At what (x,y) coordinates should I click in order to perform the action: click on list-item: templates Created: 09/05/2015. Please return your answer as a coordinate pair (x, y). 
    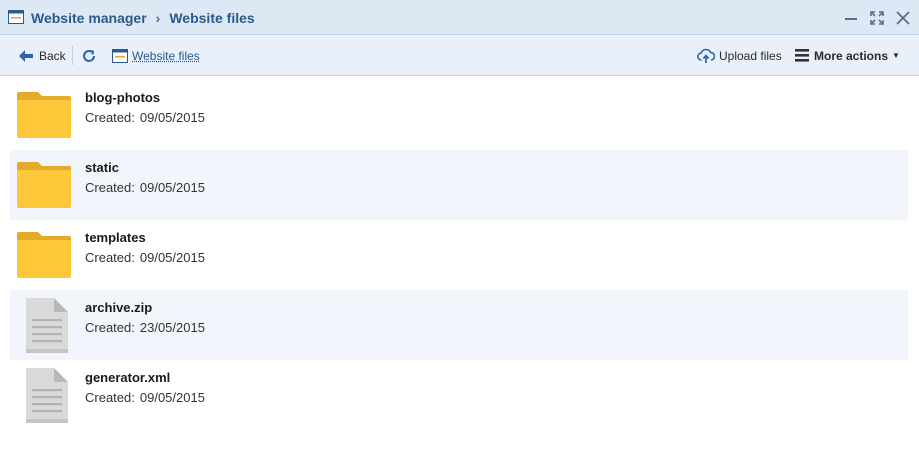
    Looking at the image, I should click on (459, 255).